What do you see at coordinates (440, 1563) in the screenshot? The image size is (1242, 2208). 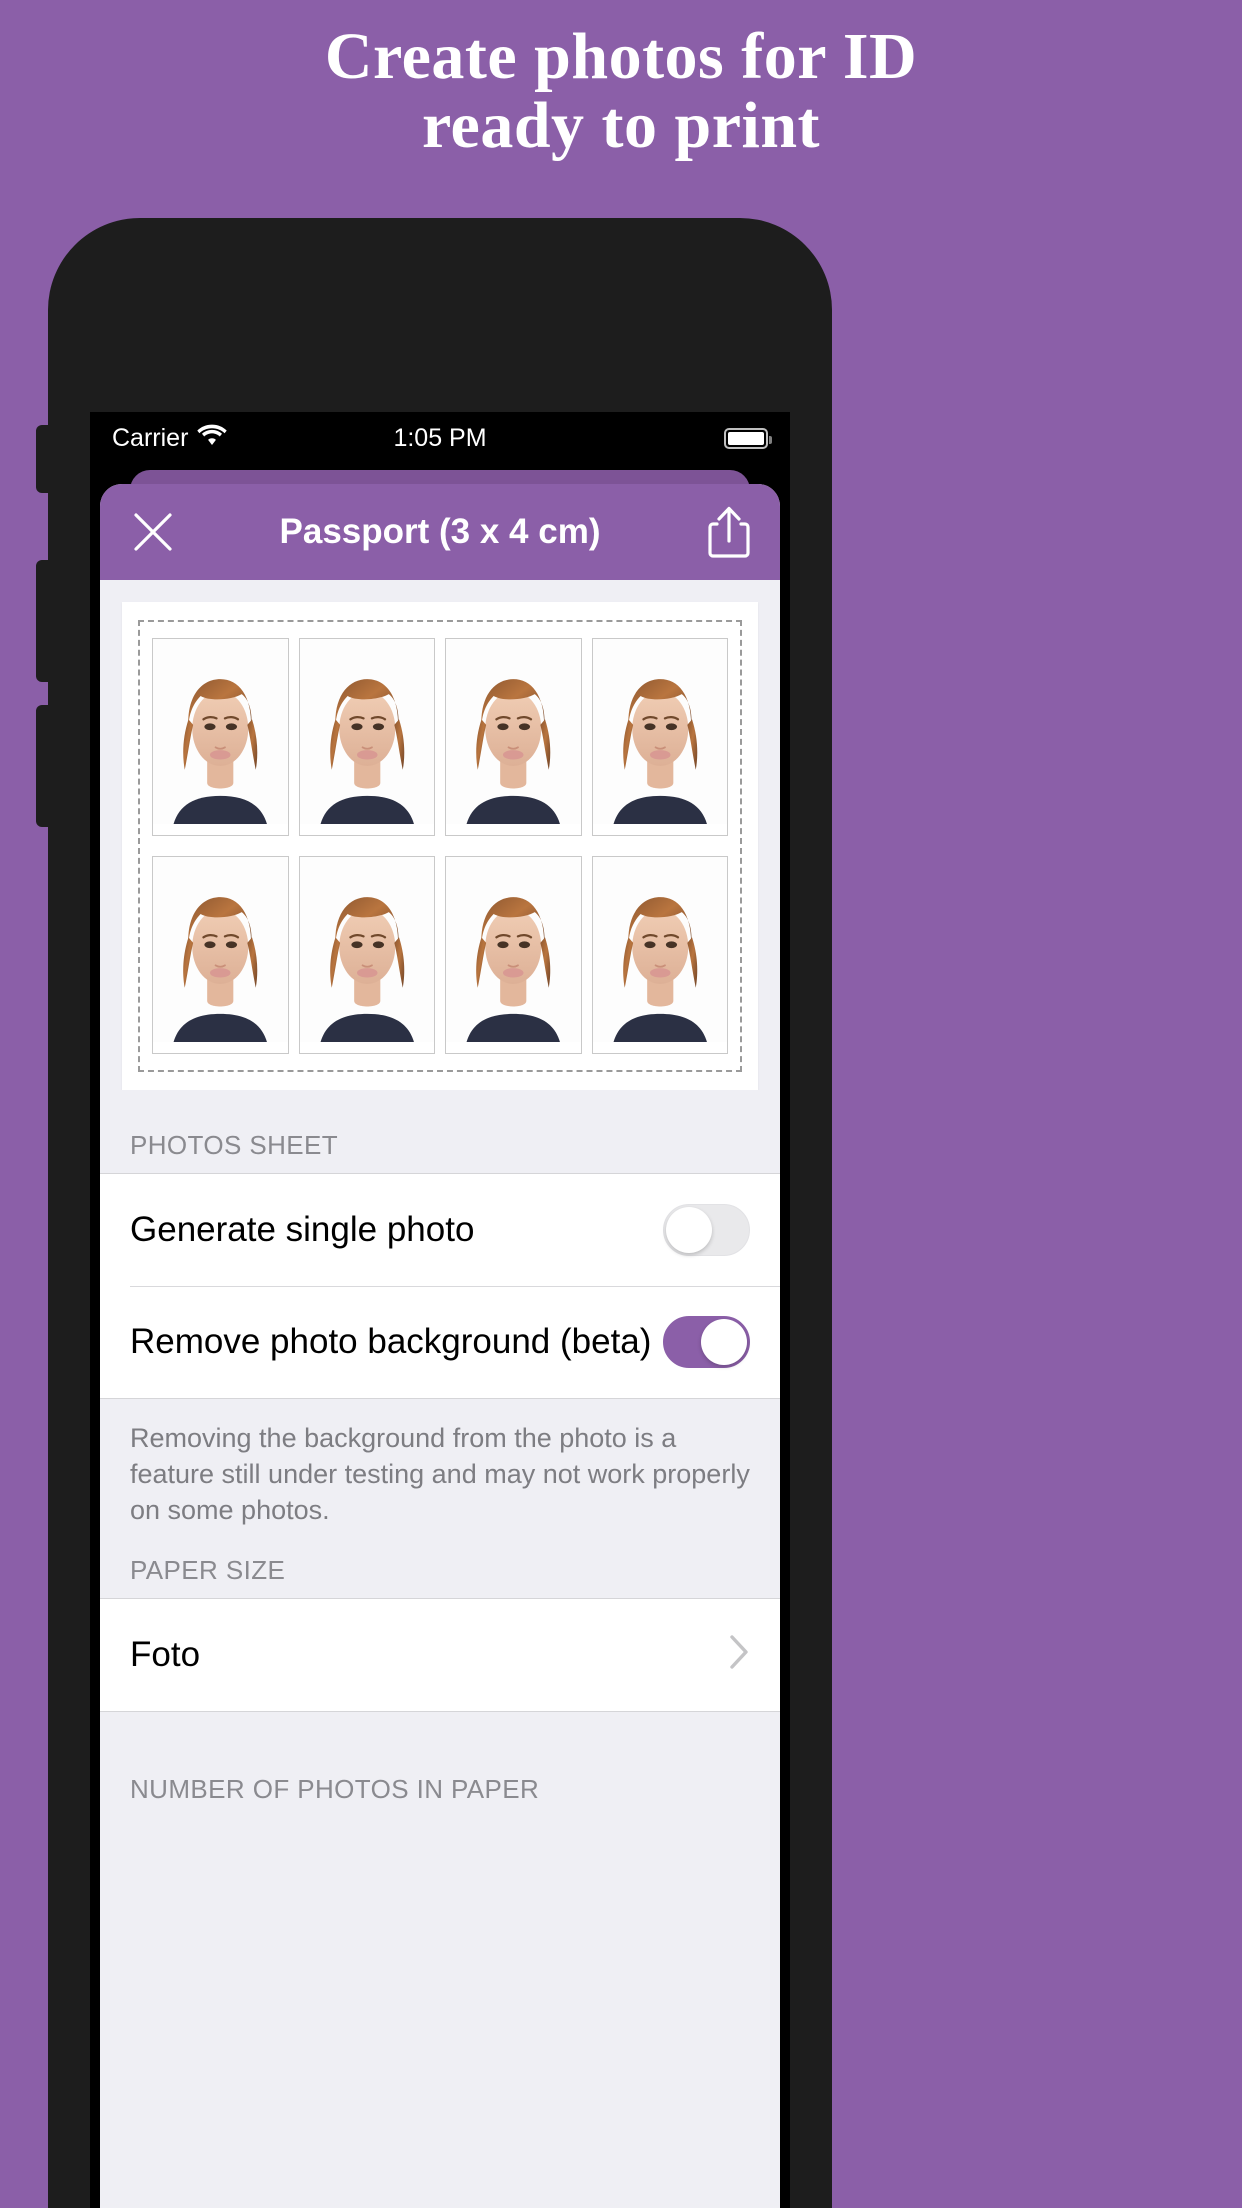 I see `section-header-paper-size: PAPER SIZE` at bounding box center [440, 1563].